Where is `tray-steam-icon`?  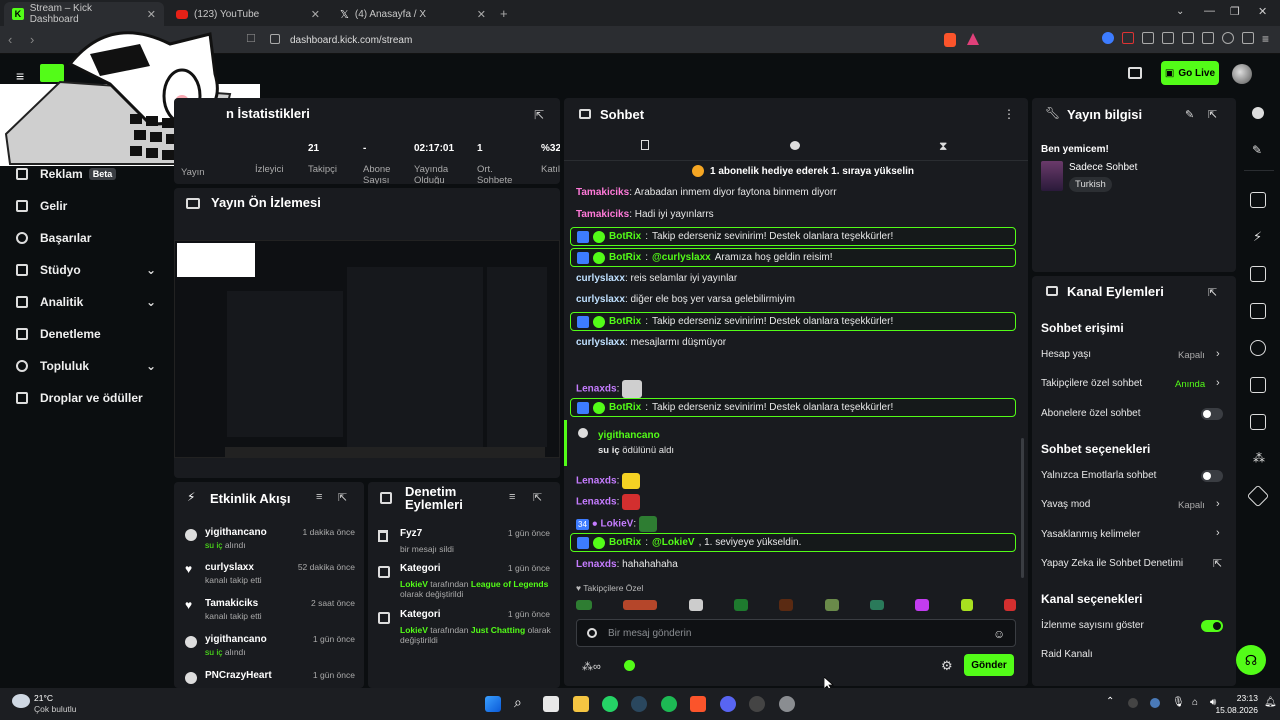 tray-steam-icon is located at coordinates (1155, 703).